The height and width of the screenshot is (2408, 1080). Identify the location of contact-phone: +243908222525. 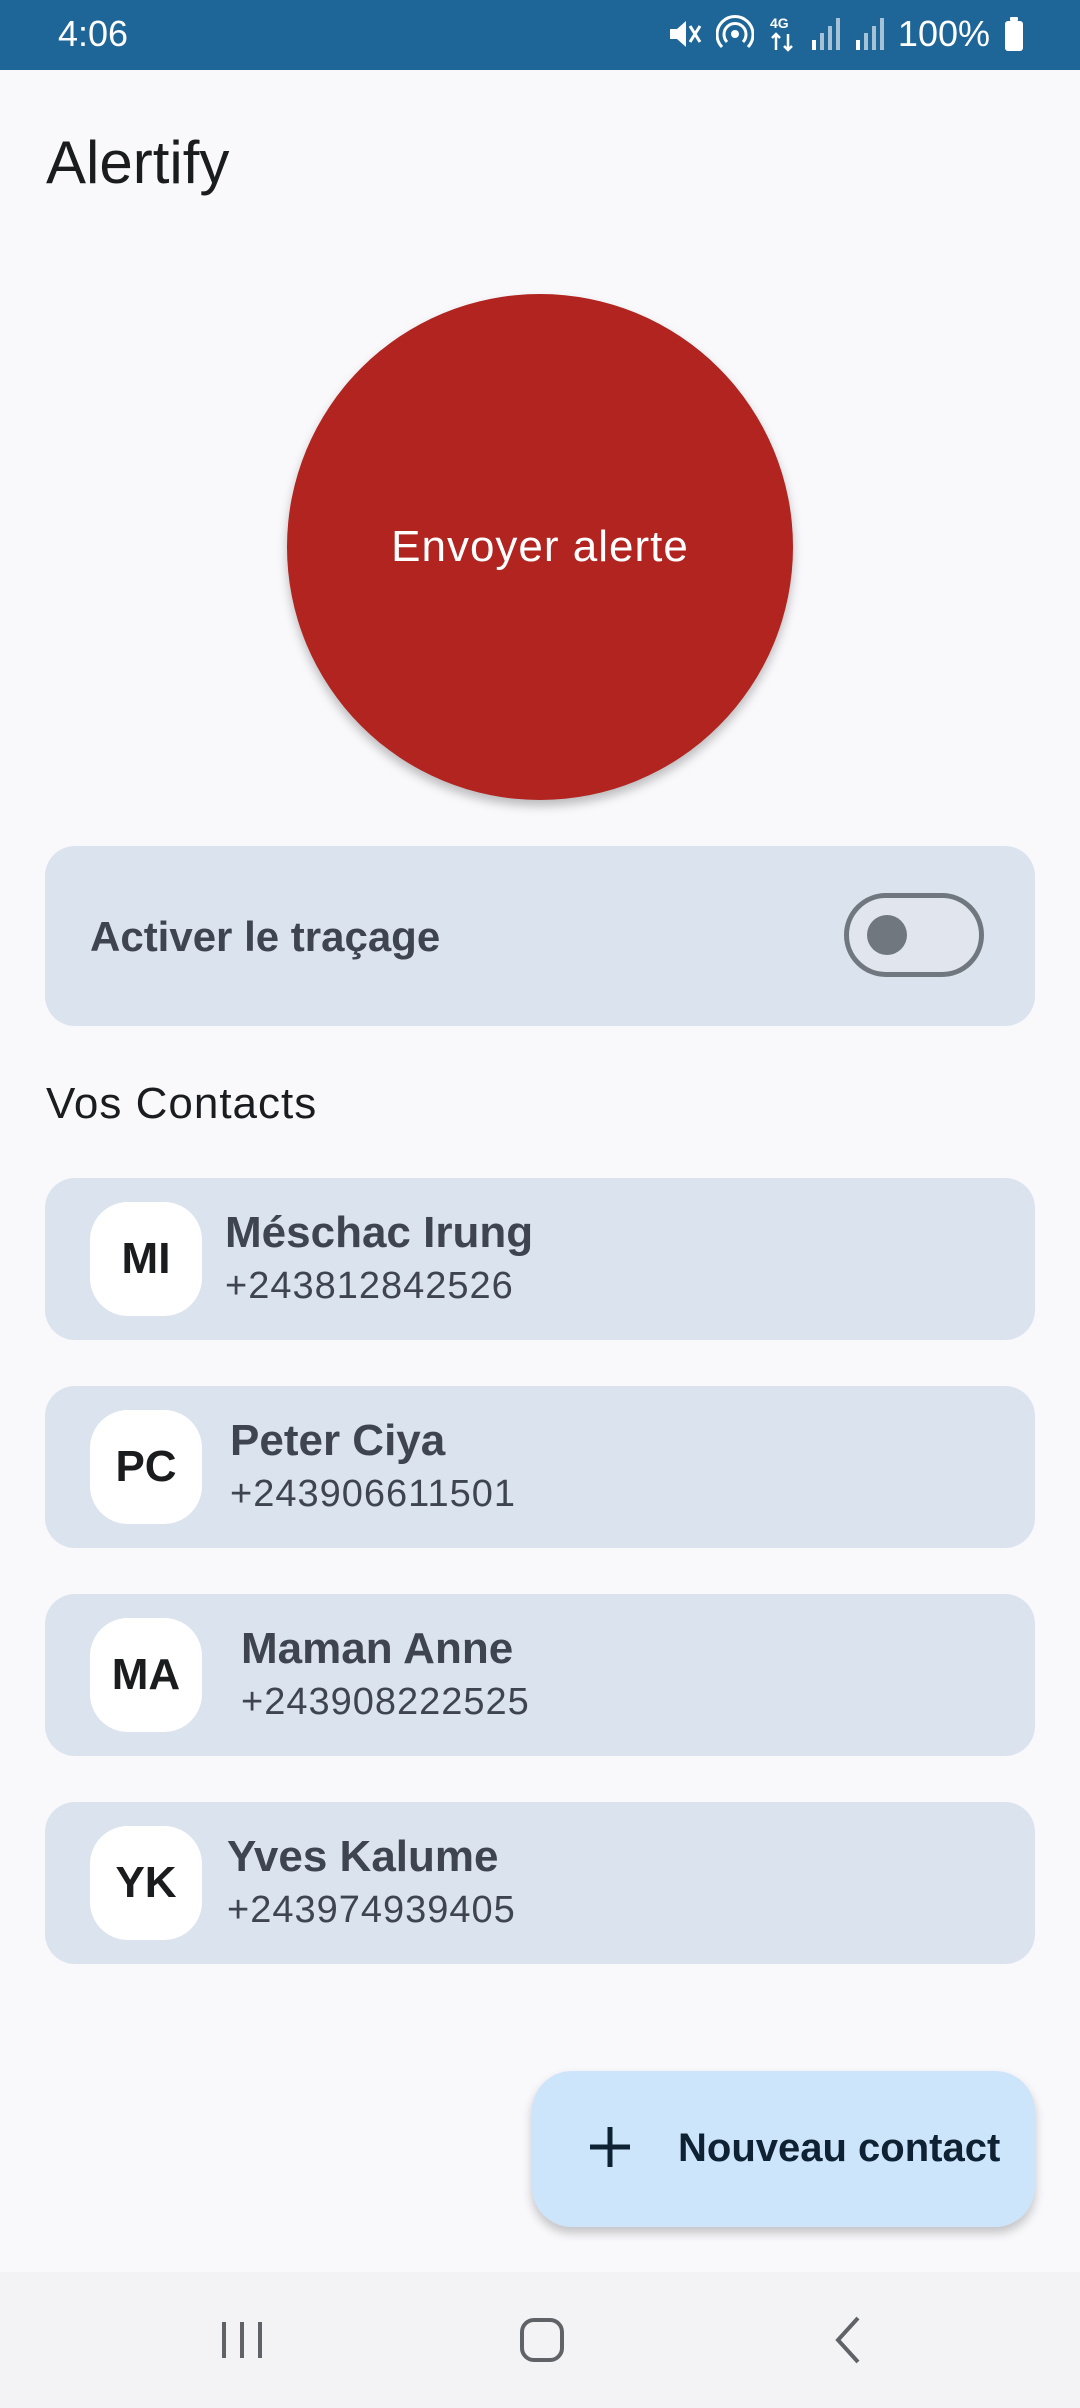
(385, 1702).